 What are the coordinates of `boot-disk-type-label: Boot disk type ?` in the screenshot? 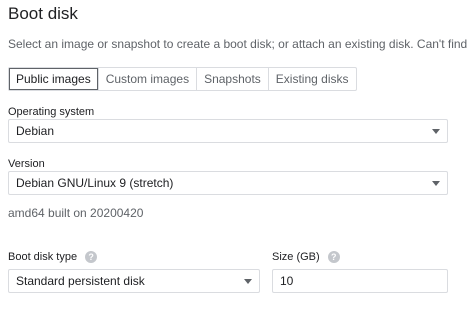 It's located at (53, 257).